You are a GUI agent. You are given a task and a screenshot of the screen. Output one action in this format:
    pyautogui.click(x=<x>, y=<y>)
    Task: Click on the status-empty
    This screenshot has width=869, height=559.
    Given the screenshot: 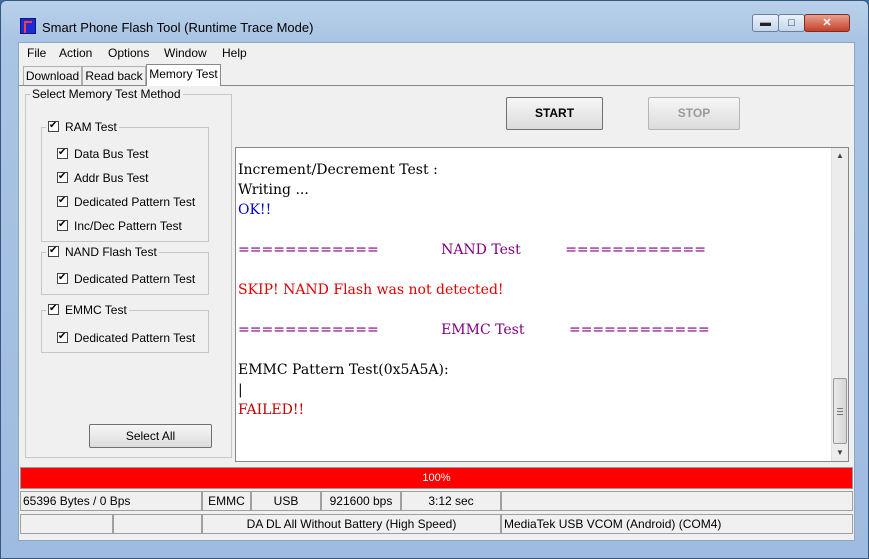 What is the action you would take?
    pyautogui.click(x=677, y=501)
    